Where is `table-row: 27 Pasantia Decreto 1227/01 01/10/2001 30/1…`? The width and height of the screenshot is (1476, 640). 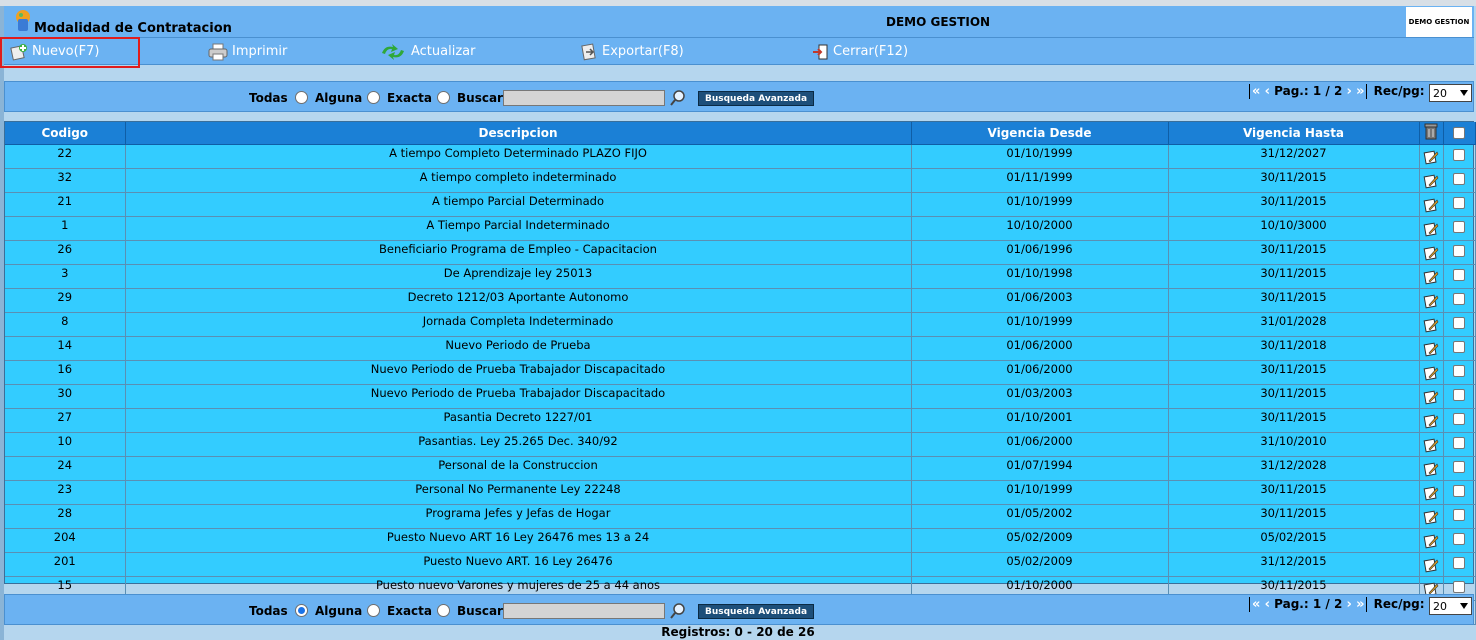
table-row: 27 Pasantia Decreto 1227/01 01/10/2001 30/1… is located at coordinates (740, 420).